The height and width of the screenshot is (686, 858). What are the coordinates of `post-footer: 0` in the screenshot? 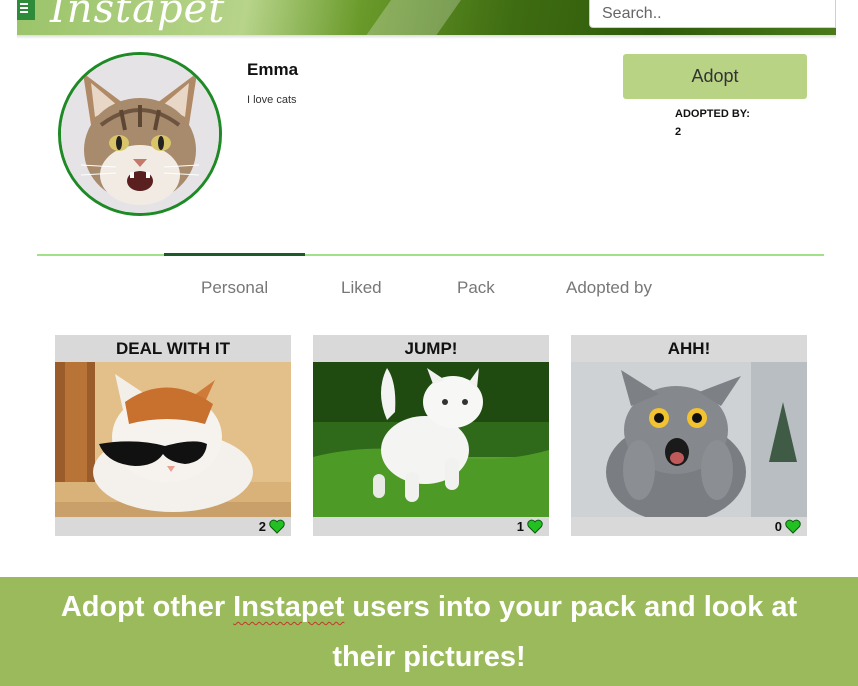 It's located at (689, 526).